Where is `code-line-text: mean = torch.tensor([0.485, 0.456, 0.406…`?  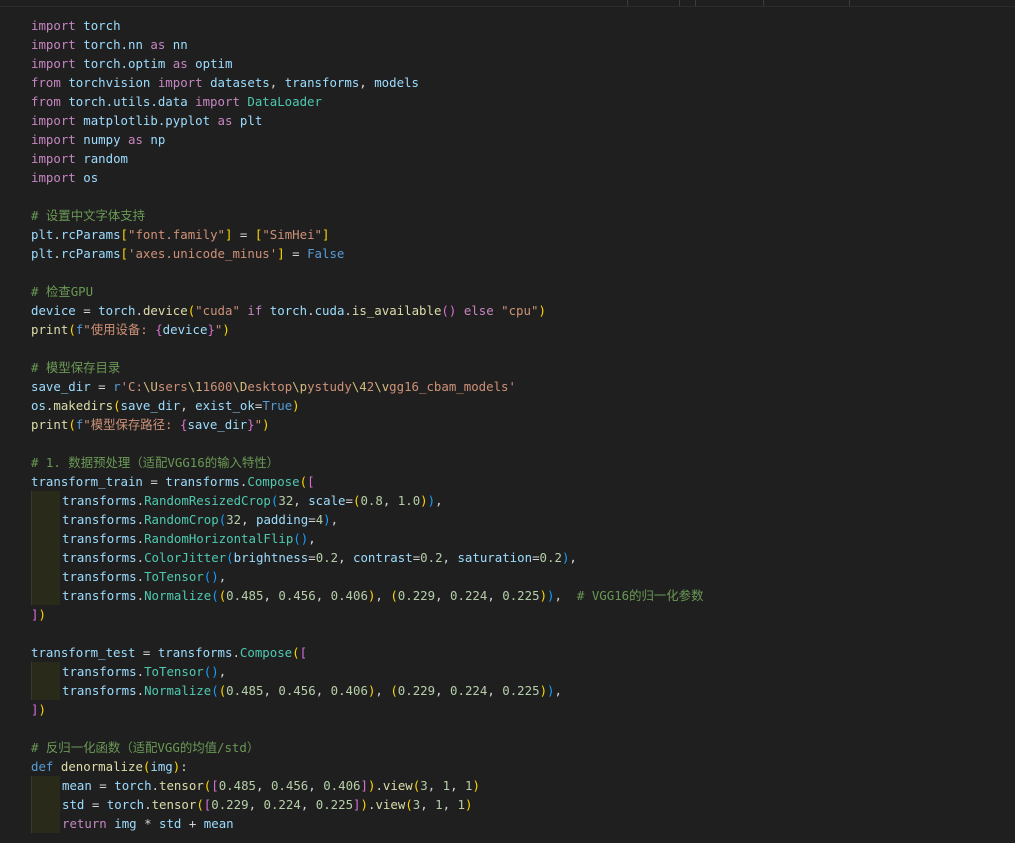
code-line-text: mean = torch.tensor([0.485, 0.456, 0.406… is located at coordinates (255, 785).